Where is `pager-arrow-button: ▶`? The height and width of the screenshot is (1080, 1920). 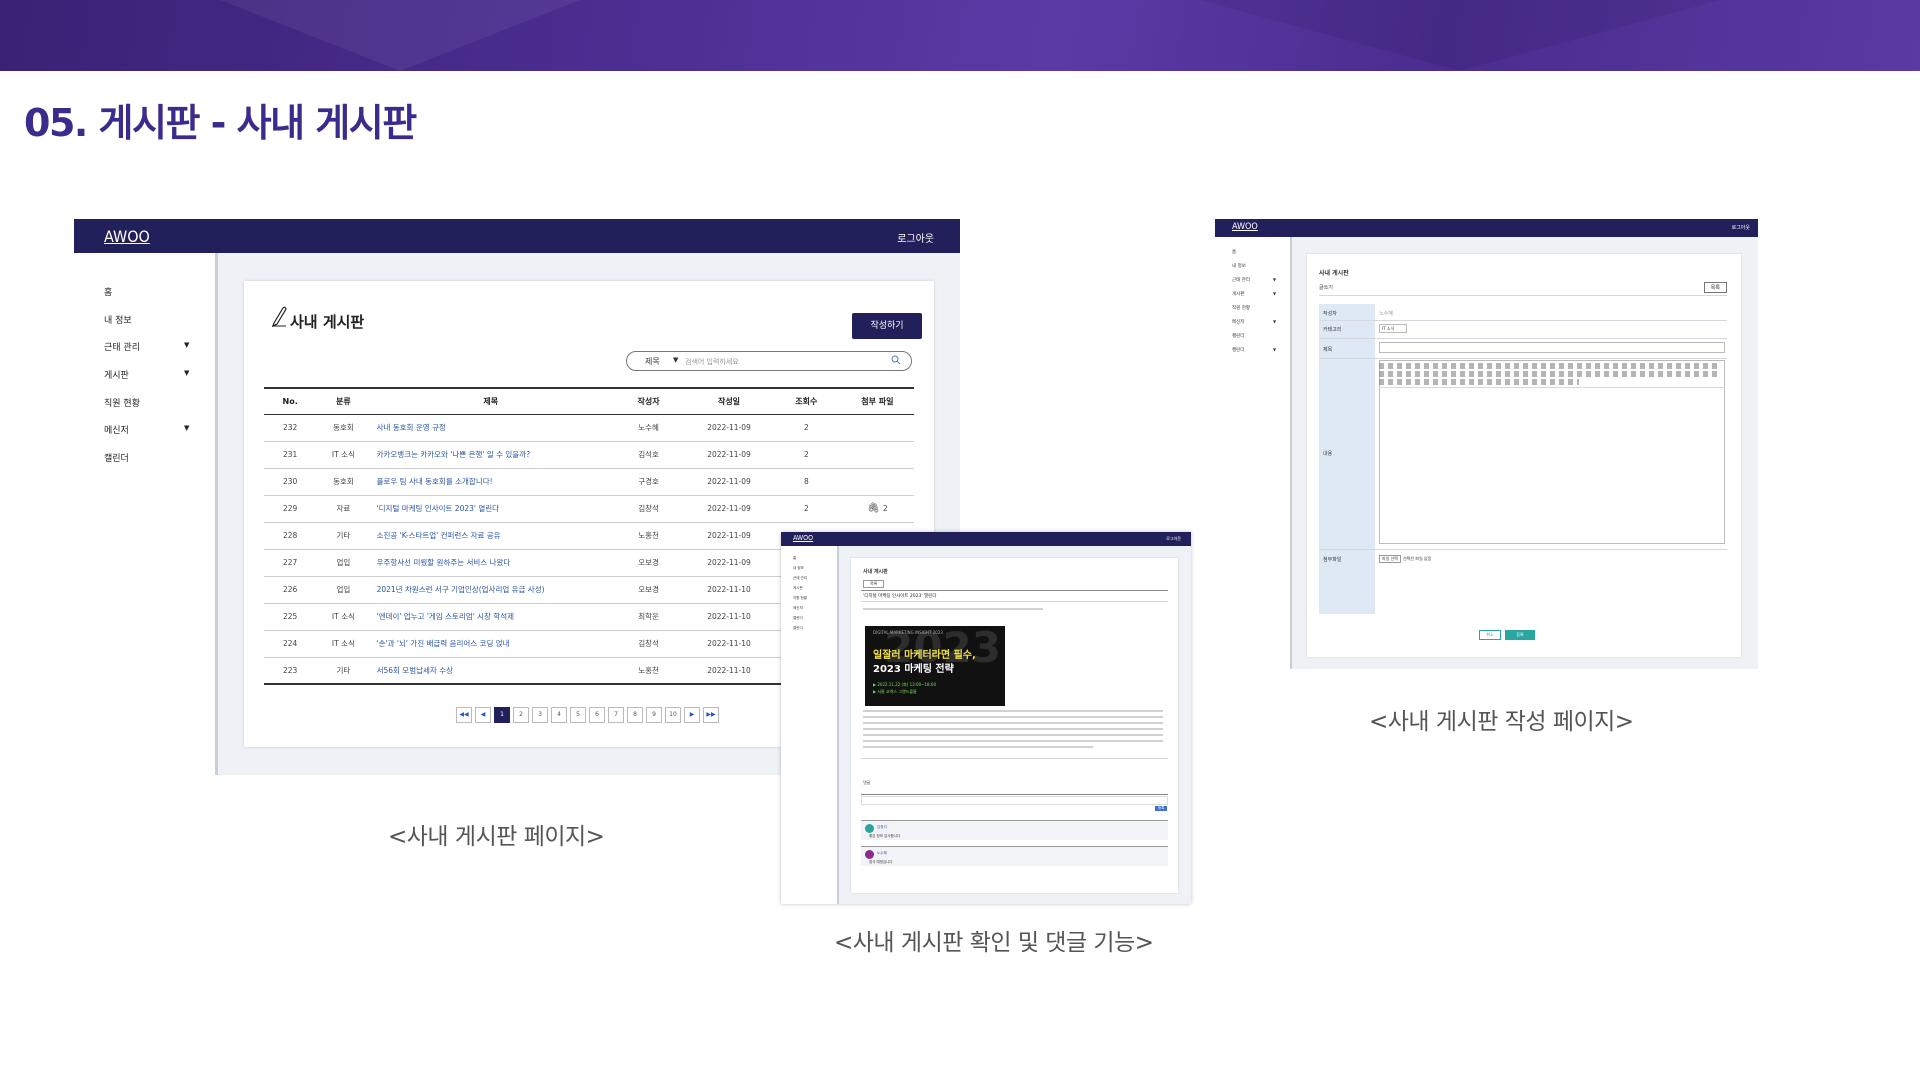
pager-arrow-button: ▶ is located at coordinates (692, 715).